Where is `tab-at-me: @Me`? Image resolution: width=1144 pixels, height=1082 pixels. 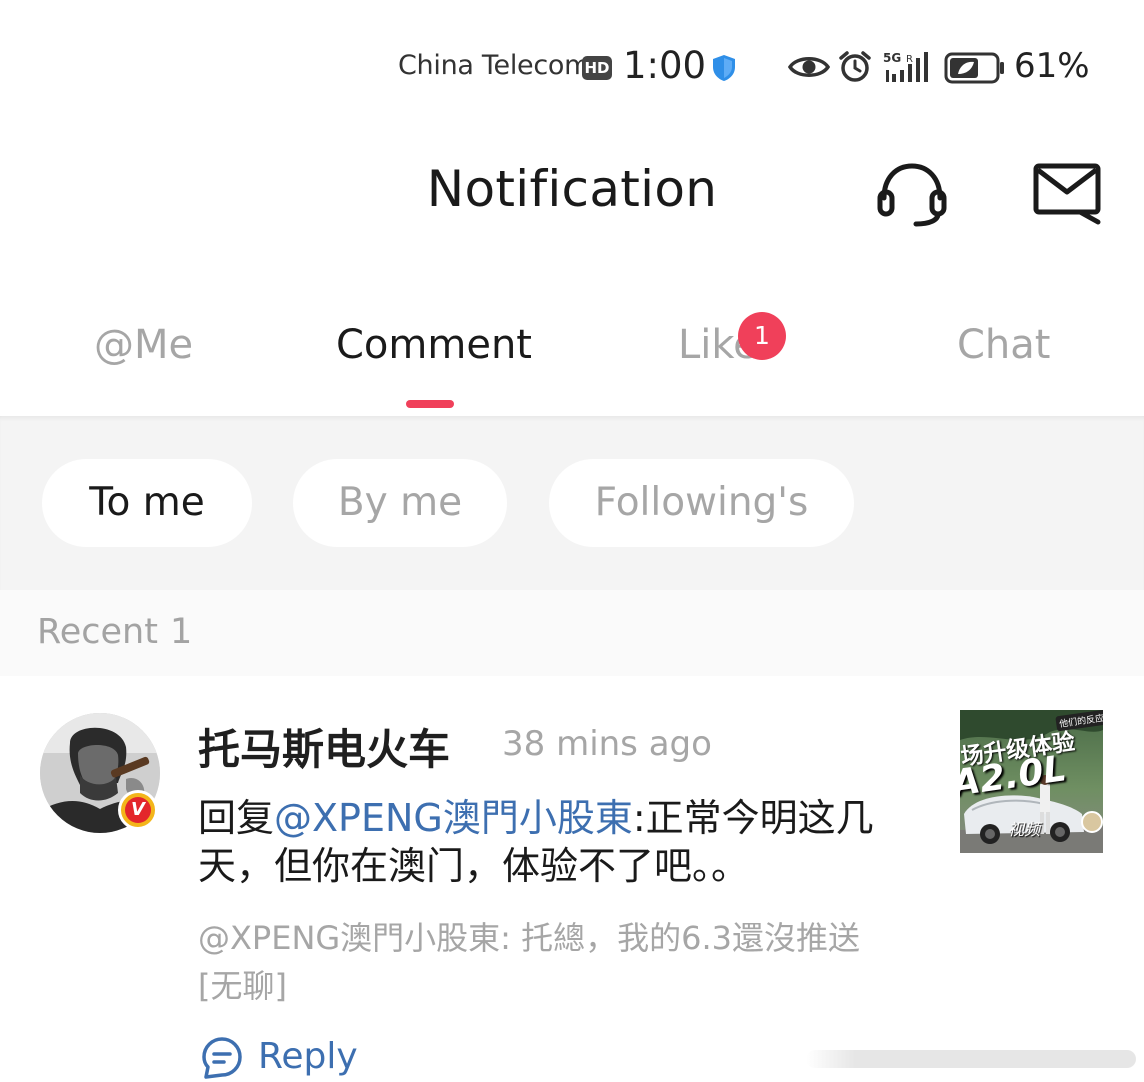
tab-at-me: @Me is located at coordinates (143, 345).